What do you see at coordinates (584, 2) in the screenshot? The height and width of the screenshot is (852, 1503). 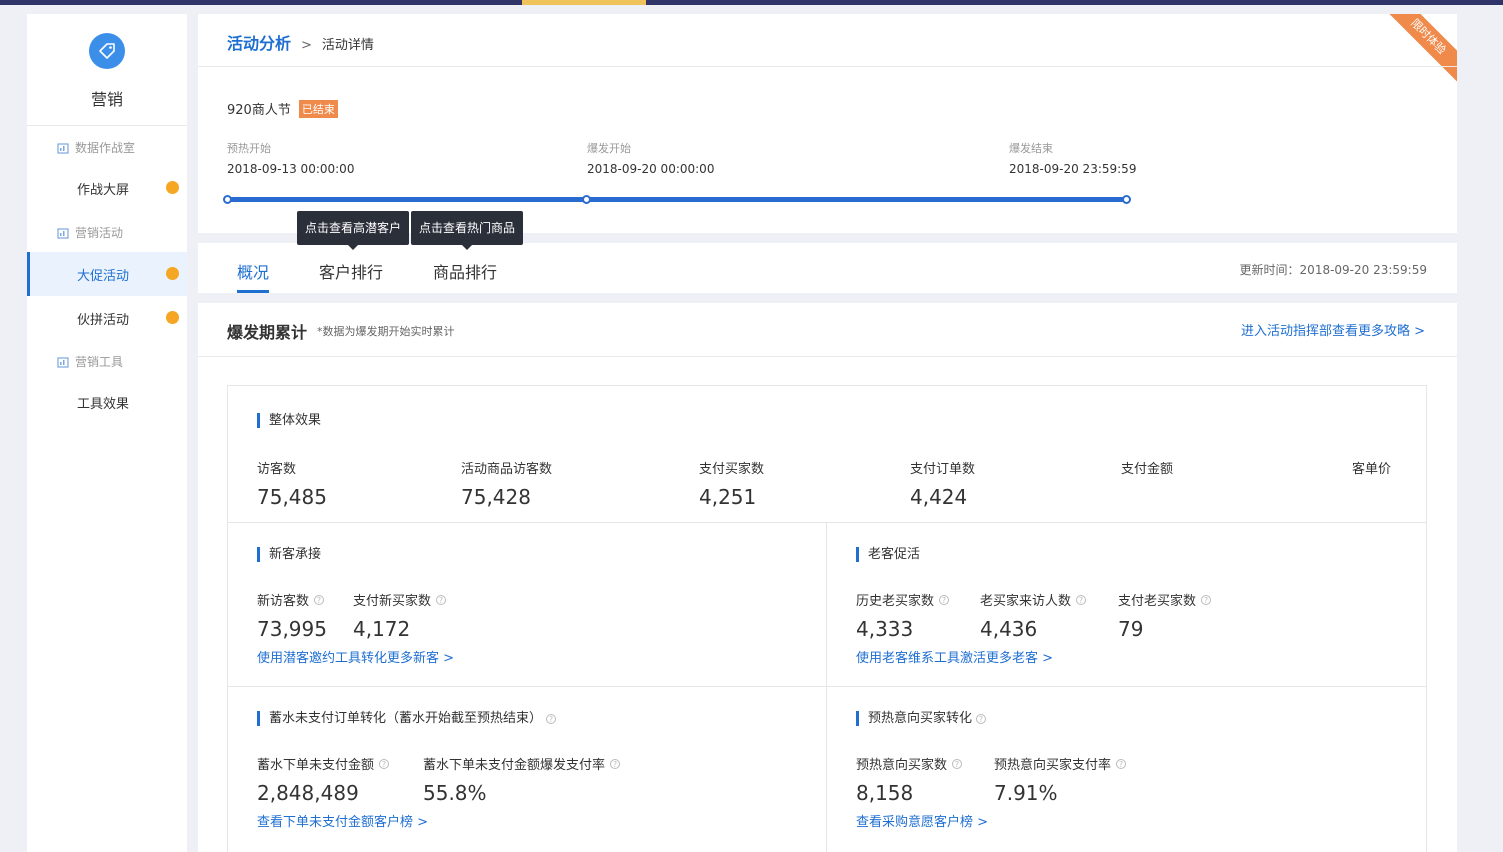 I see `top-bar-active-indicator` at bounding box center [584, 2].